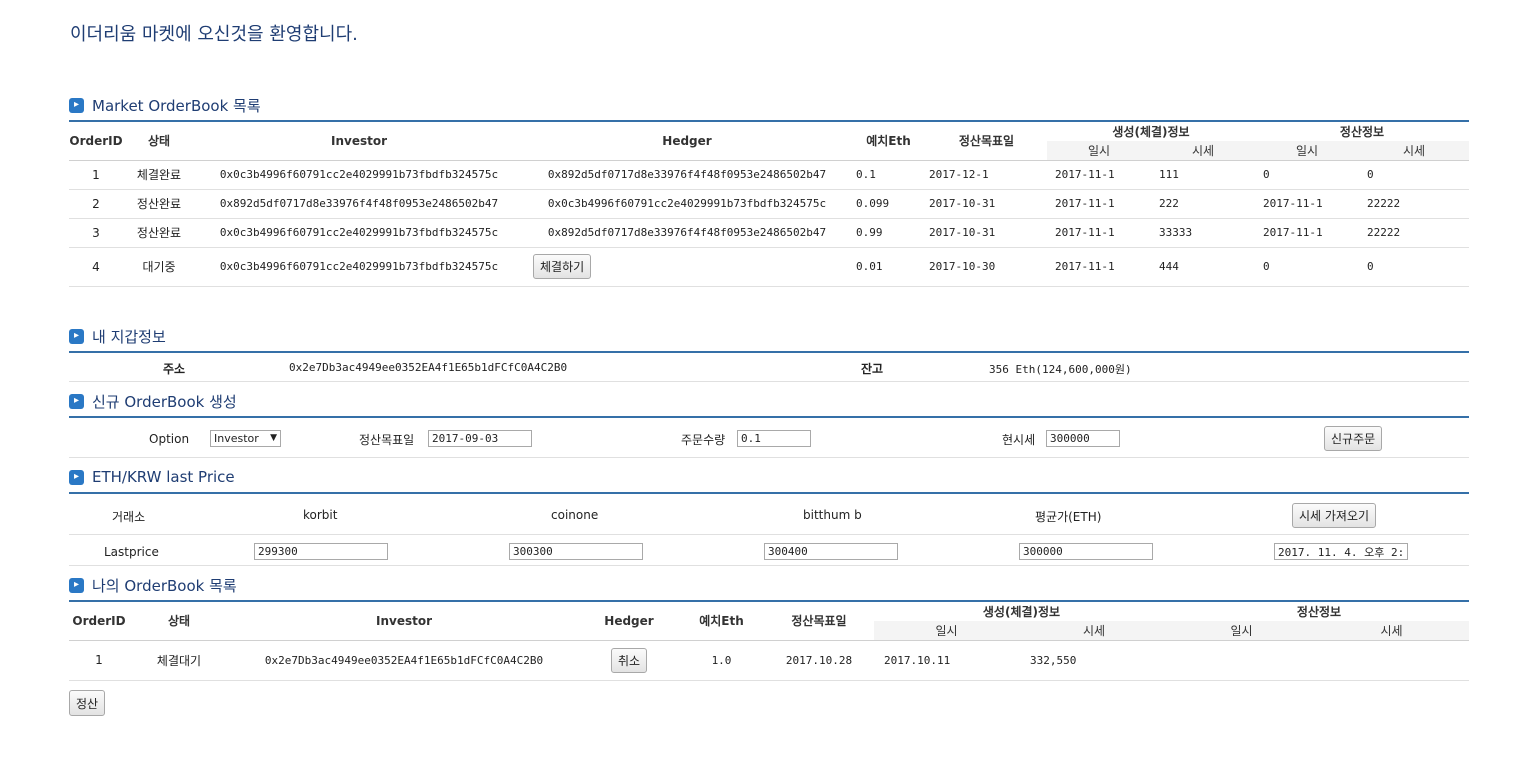  Describe the element at coordinates (174, 369) in the screenshot. I see `address-label: 주소` at that location.